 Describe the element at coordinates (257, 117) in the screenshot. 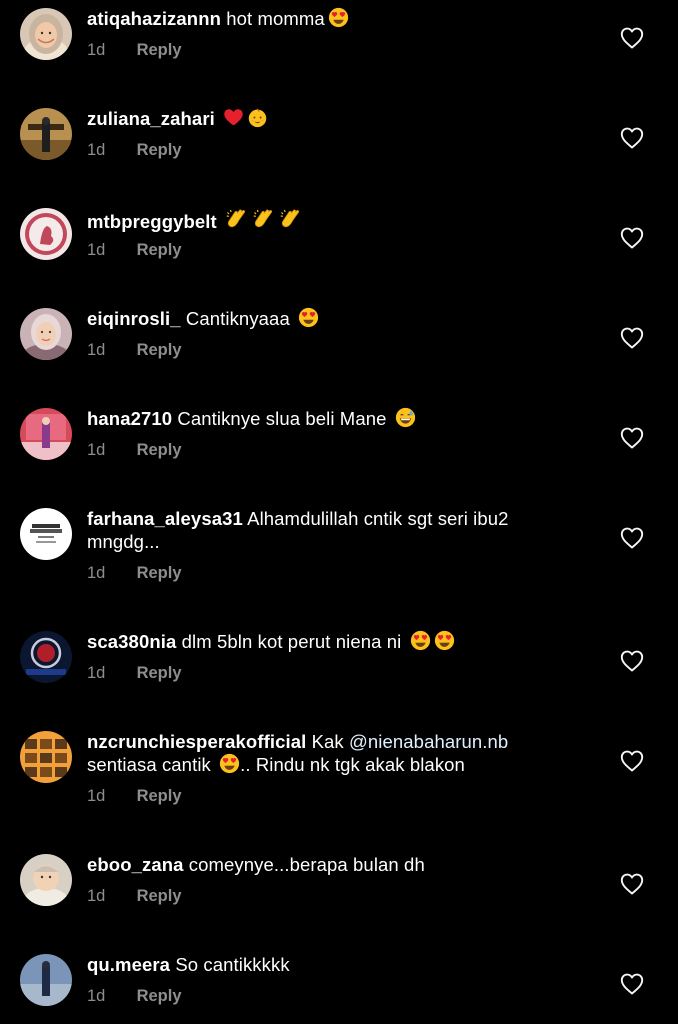

I see `baby-emoji-icon` at that location.